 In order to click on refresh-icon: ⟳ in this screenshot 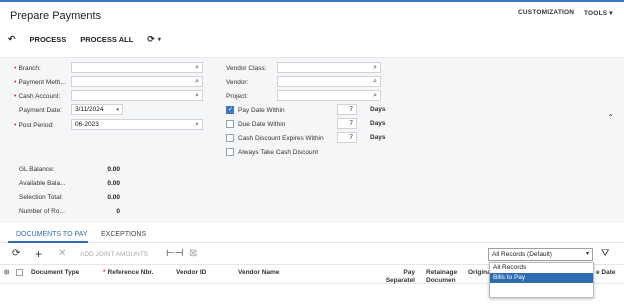, I will do `click(16, 253)`.